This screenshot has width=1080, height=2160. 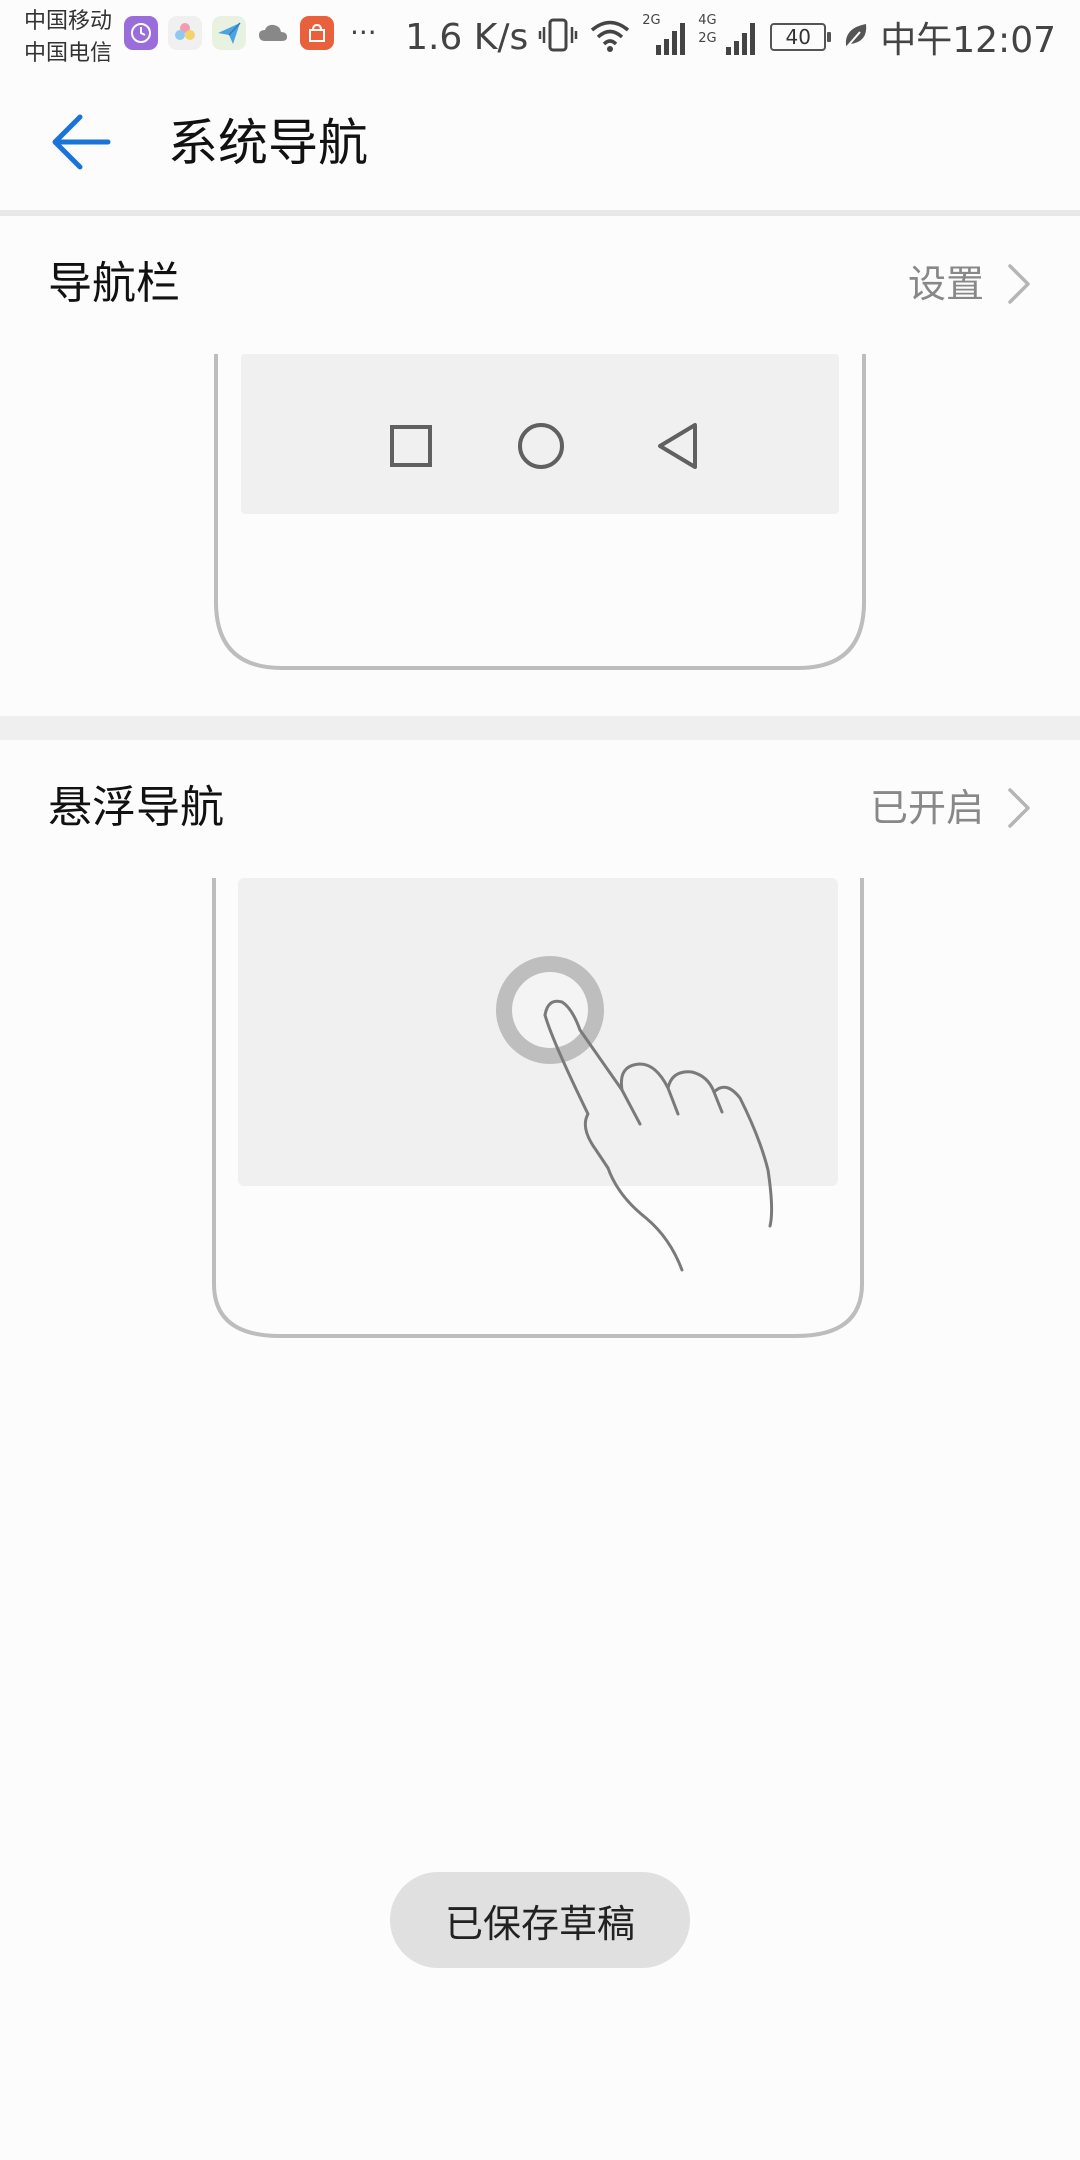 I want to click on back-button, so click(x=81, y=142).